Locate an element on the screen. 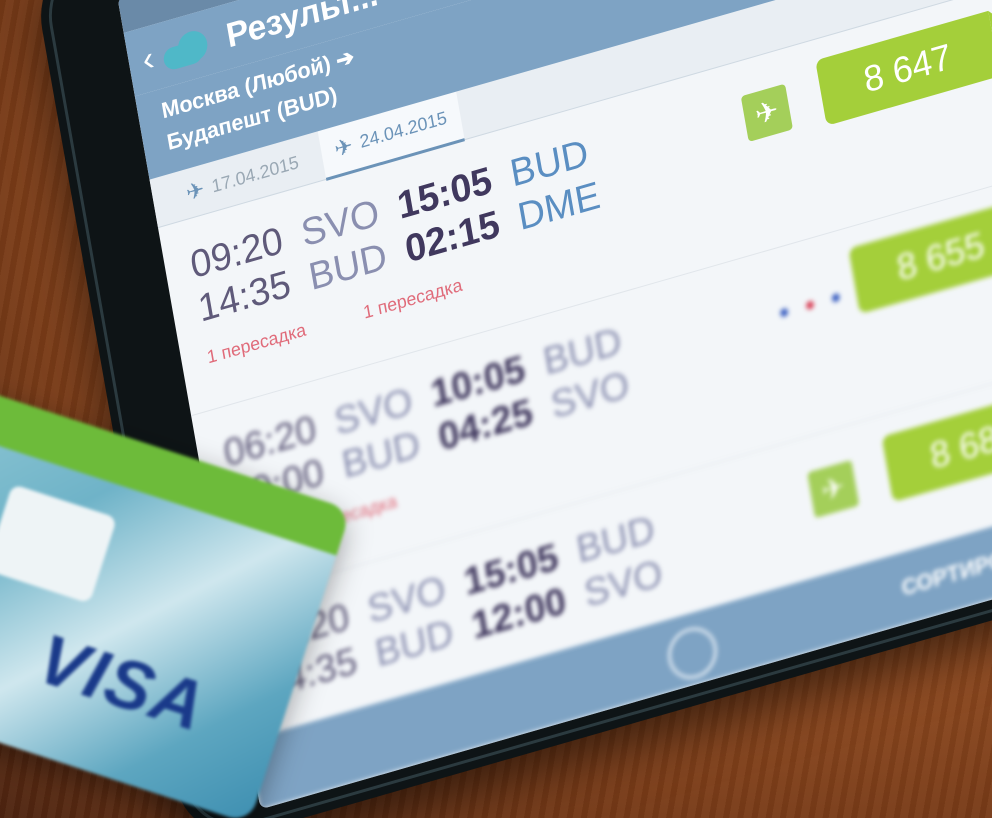 The width and height of the screenshot is (992, 818). cloud-logo-icon is located at coordinates (192, 47).